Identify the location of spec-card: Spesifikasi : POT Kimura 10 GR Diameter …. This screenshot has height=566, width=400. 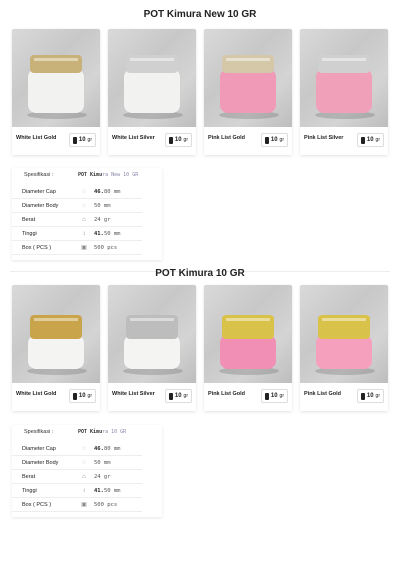
(87, 471).